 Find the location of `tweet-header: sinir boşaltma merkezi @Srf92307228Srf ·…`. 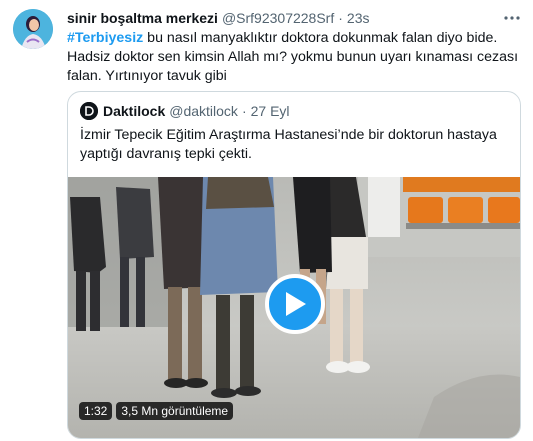

tweet-header: sinir boşaltma merkezi @Srf92307228Srf ·… is located at coordinates (218, 18).